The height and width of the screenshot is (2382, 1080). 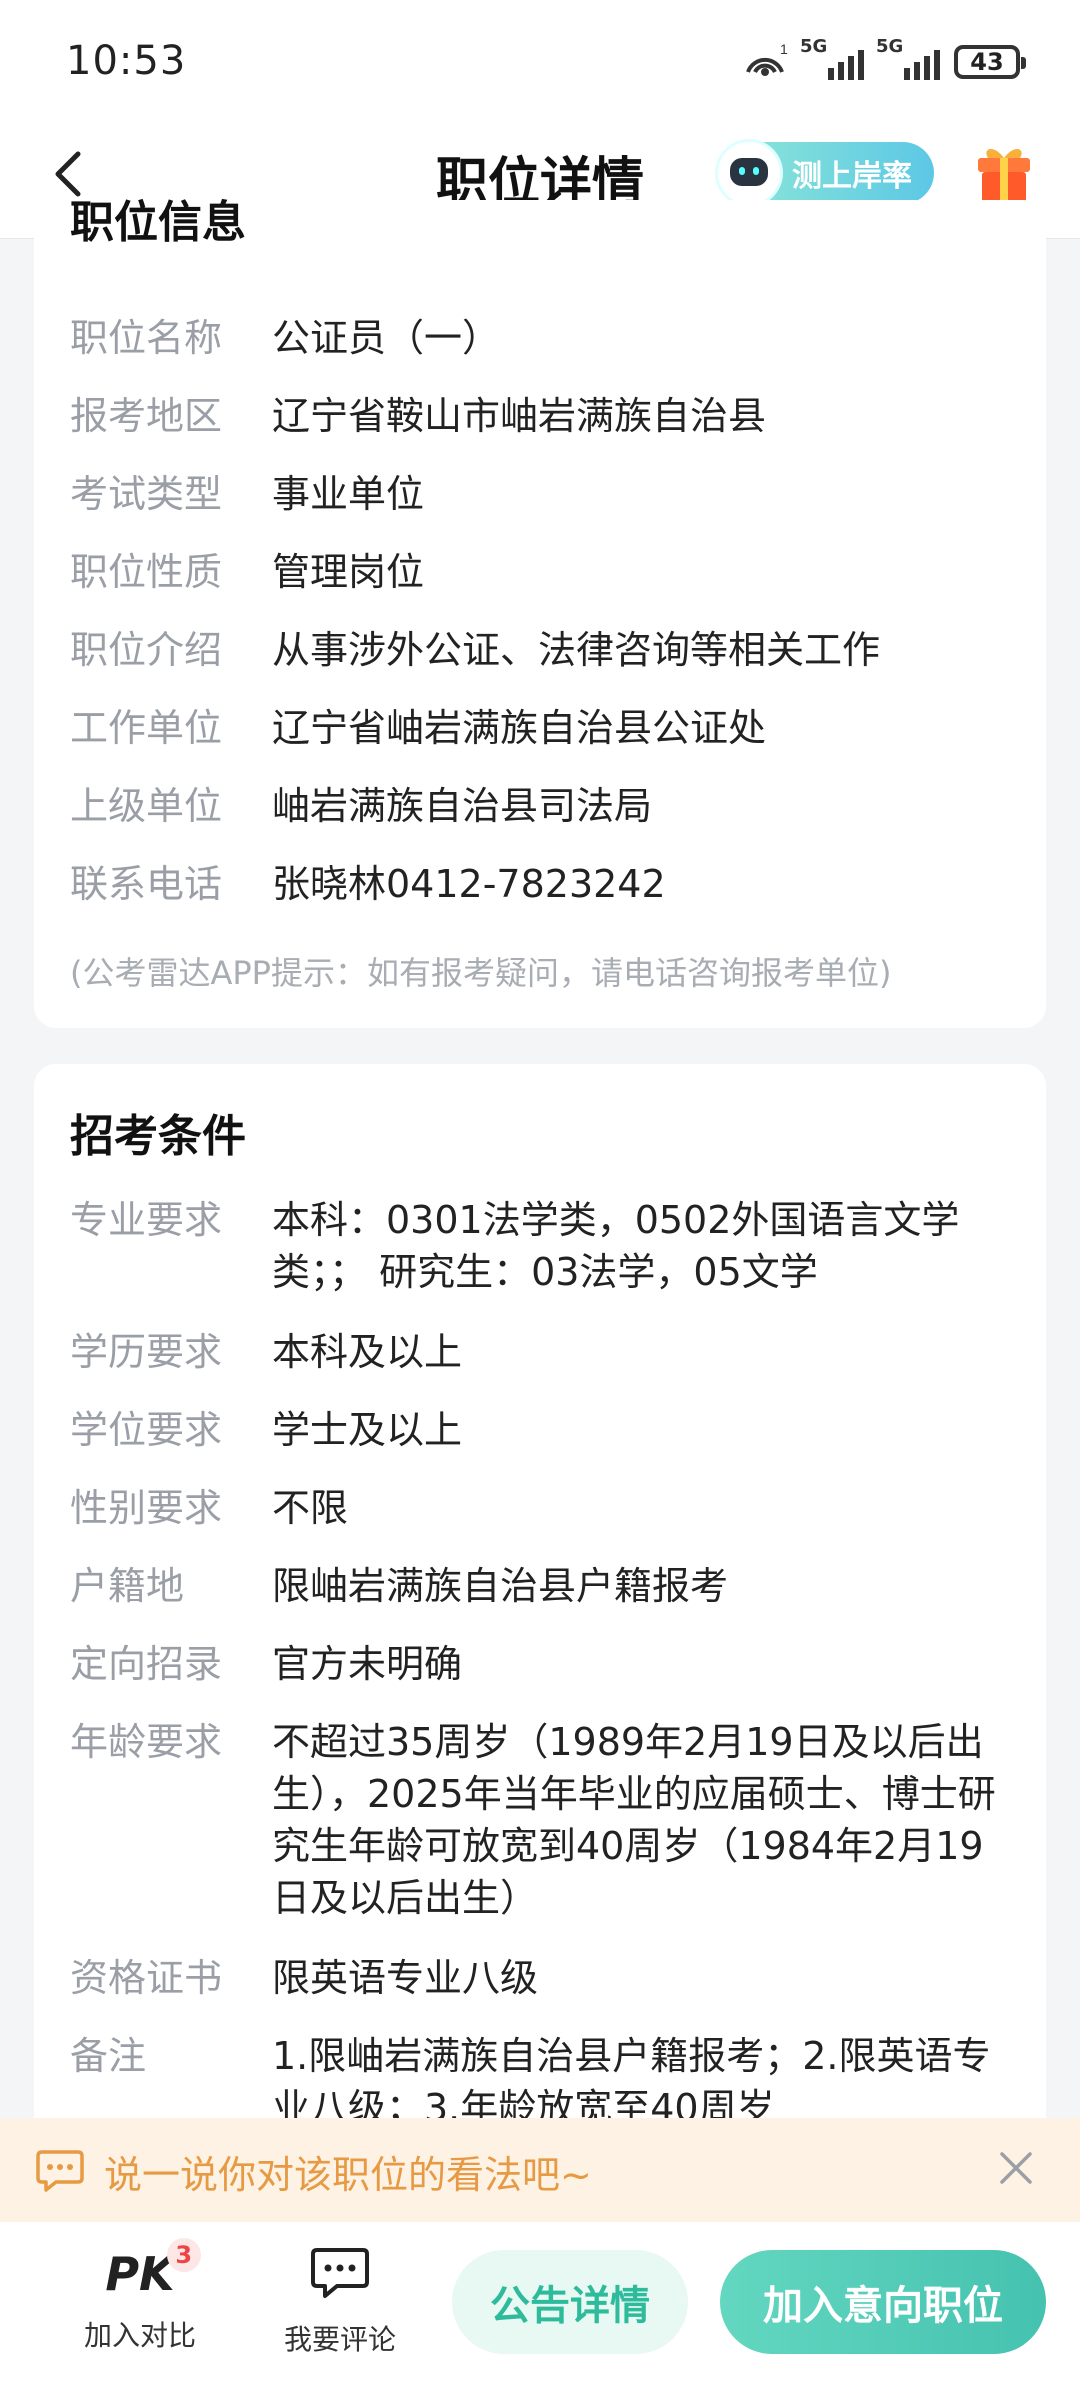 I want to click on info-row: 职位性质 管理岗位, so click(x=550, y=572).